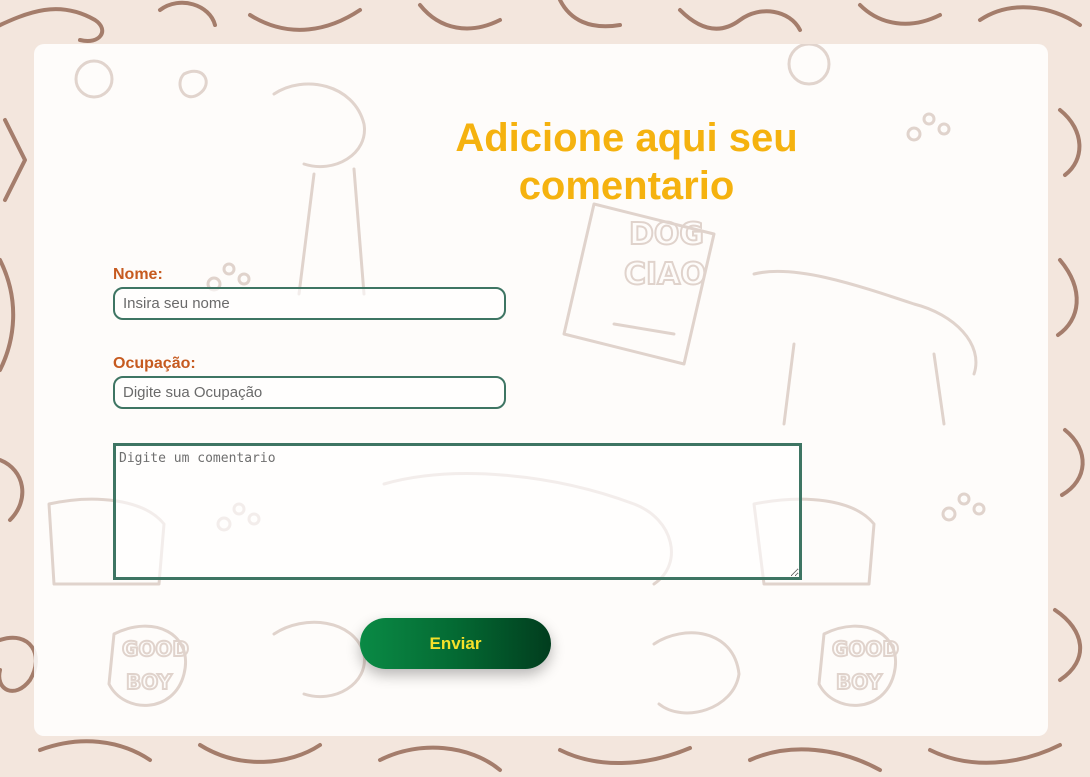 Image resolution: width=1090 pixels, height=777 pixels. What do you see at coordinates (455, 643) in the screenshot?
I see `submit-button: Enviar` at bounding box center [455, 643].